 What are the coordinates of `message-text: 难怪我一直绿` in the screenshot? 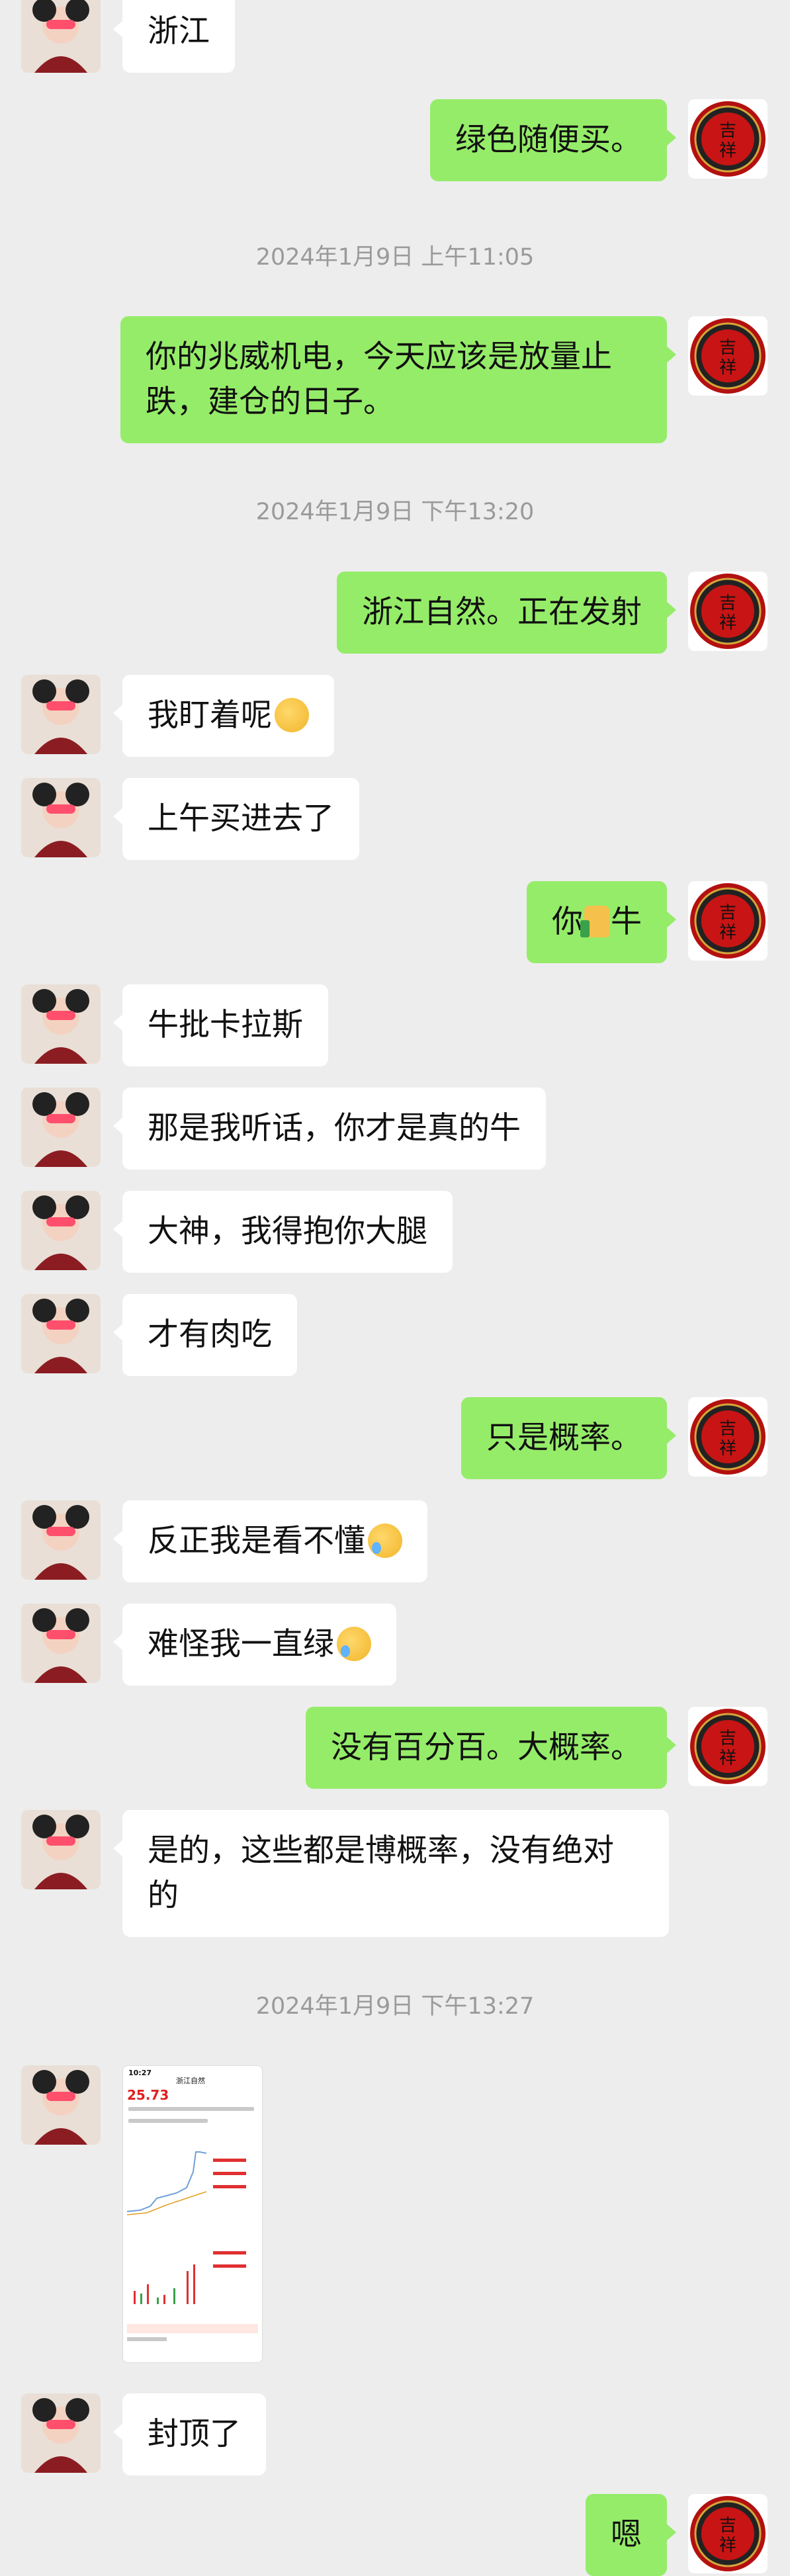 It's located at (241, 1644).